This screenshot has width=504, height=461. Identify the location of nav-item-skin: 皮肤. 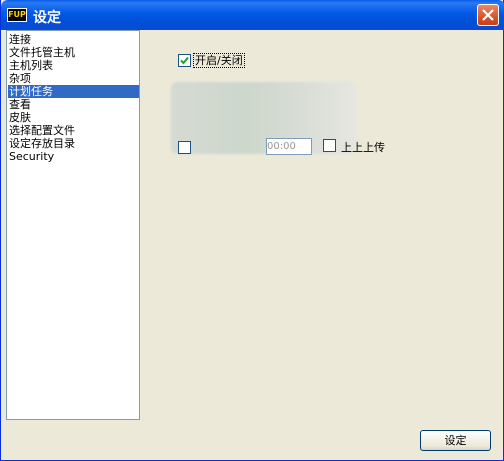
(73, 117).